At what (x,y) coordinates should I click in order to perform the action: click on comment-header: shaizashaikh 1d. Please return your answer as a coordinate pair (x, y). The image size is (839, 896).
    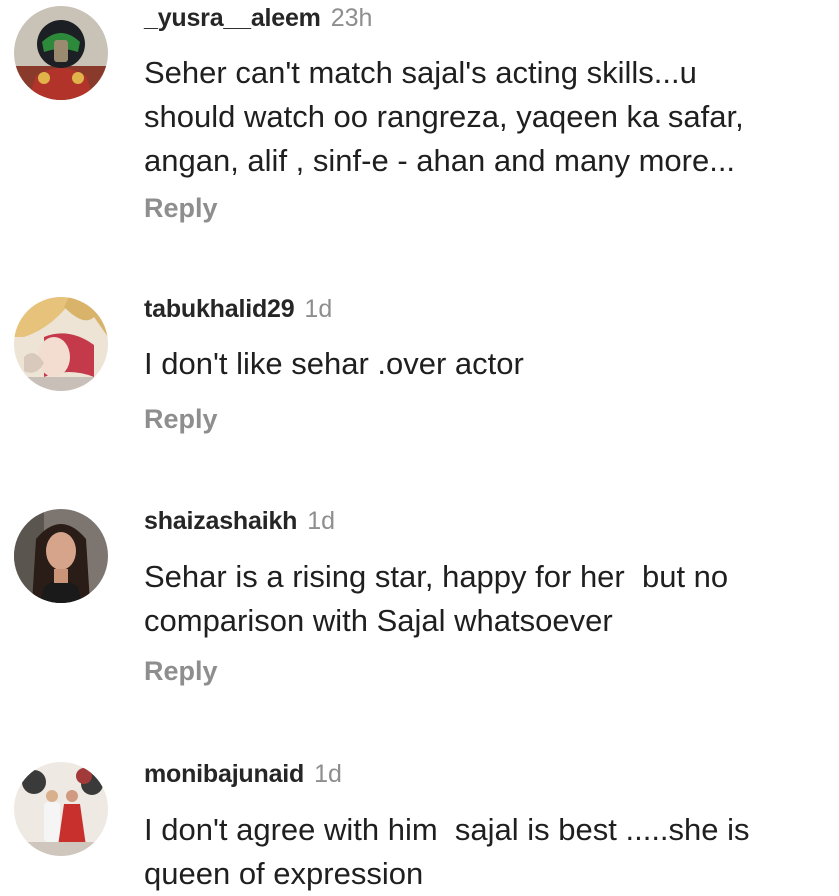
    Looking at the image, I should click on (239, 521).